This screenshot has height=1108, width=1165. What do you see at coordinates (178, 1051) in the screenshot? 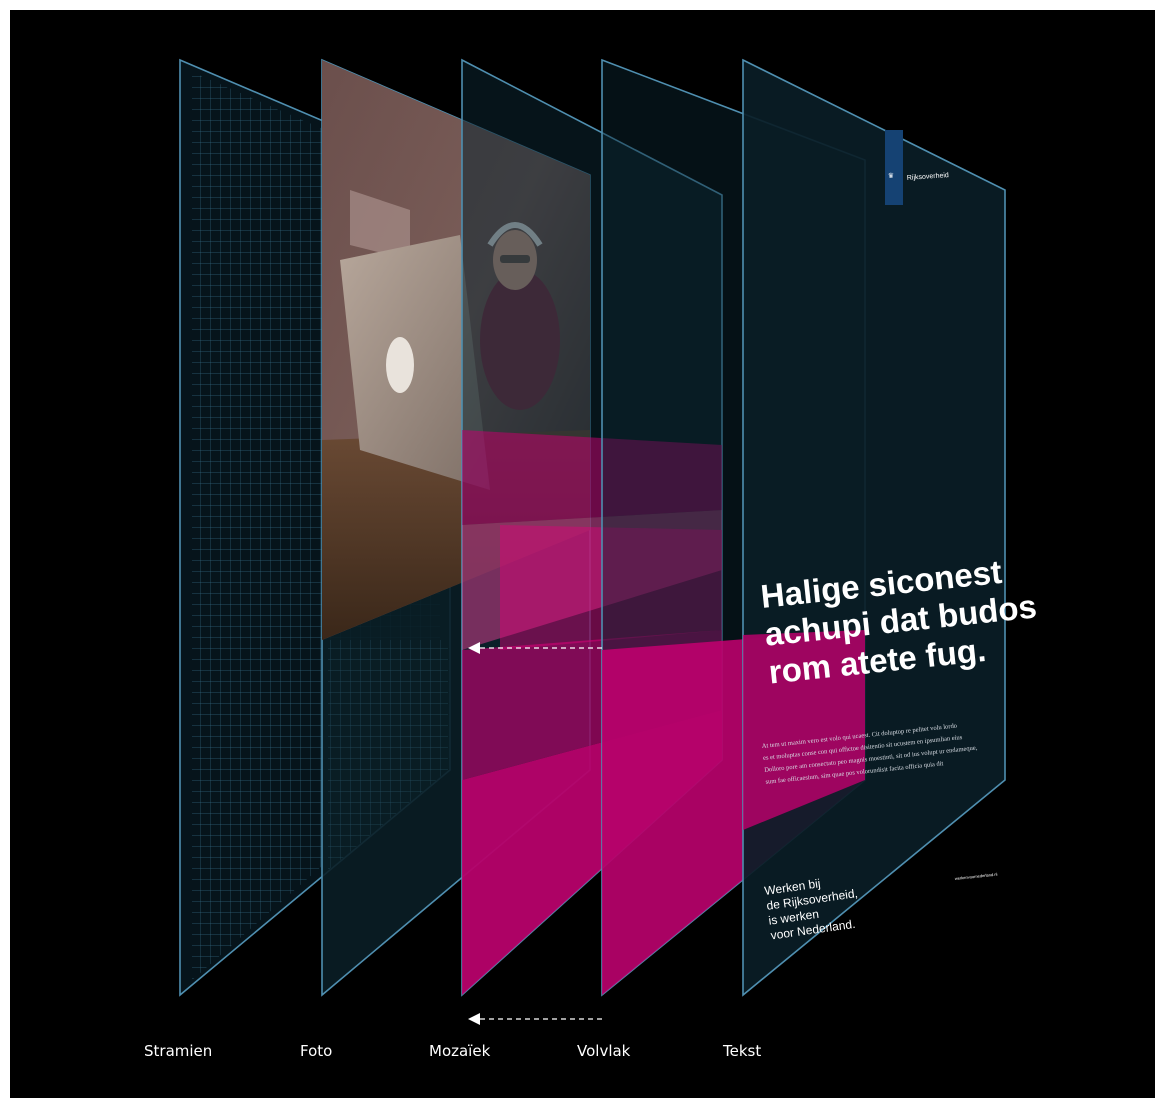
I see `label-stramien: Stramien` at bounding box center [178, 1051].